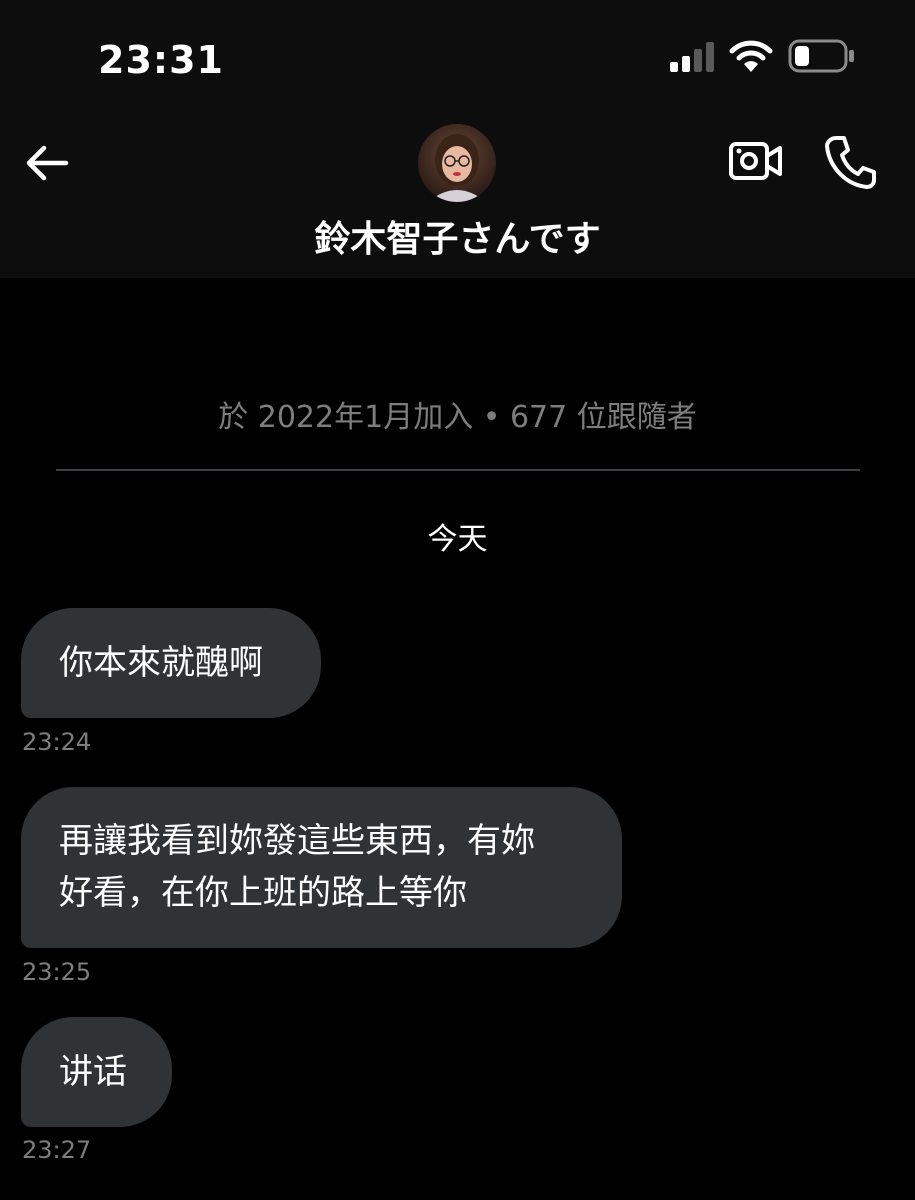 This screenshot has height=1200, width=915. Describe the element at coordinates (93, 1072) in the screenshot. I see `message-text: 讲话` at that location.